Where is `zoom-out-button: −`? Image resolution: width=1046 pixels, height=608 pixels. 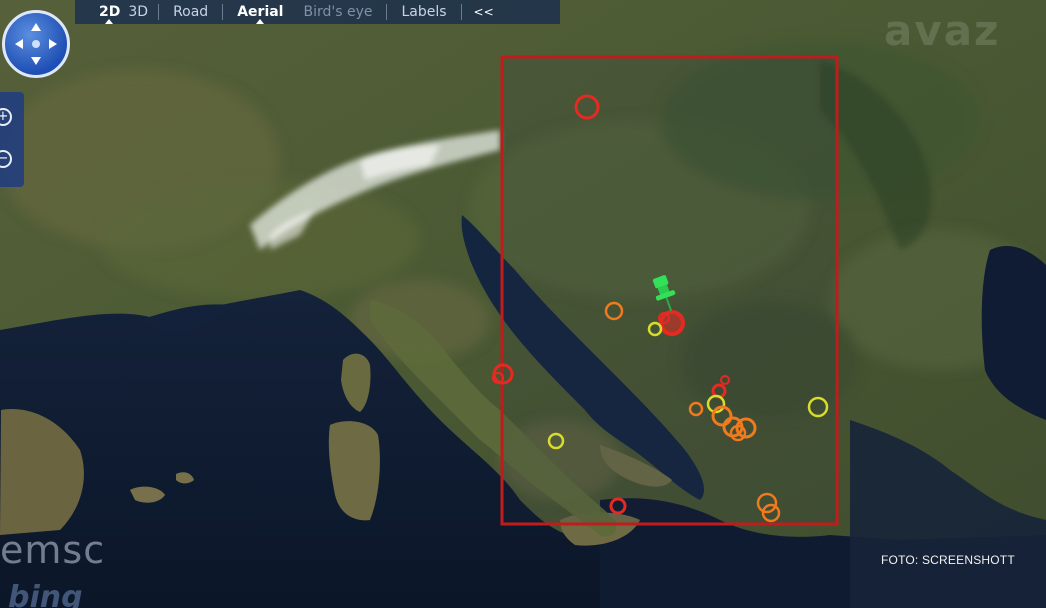
zoom-out-button: − is located at coordinates (6, 159).